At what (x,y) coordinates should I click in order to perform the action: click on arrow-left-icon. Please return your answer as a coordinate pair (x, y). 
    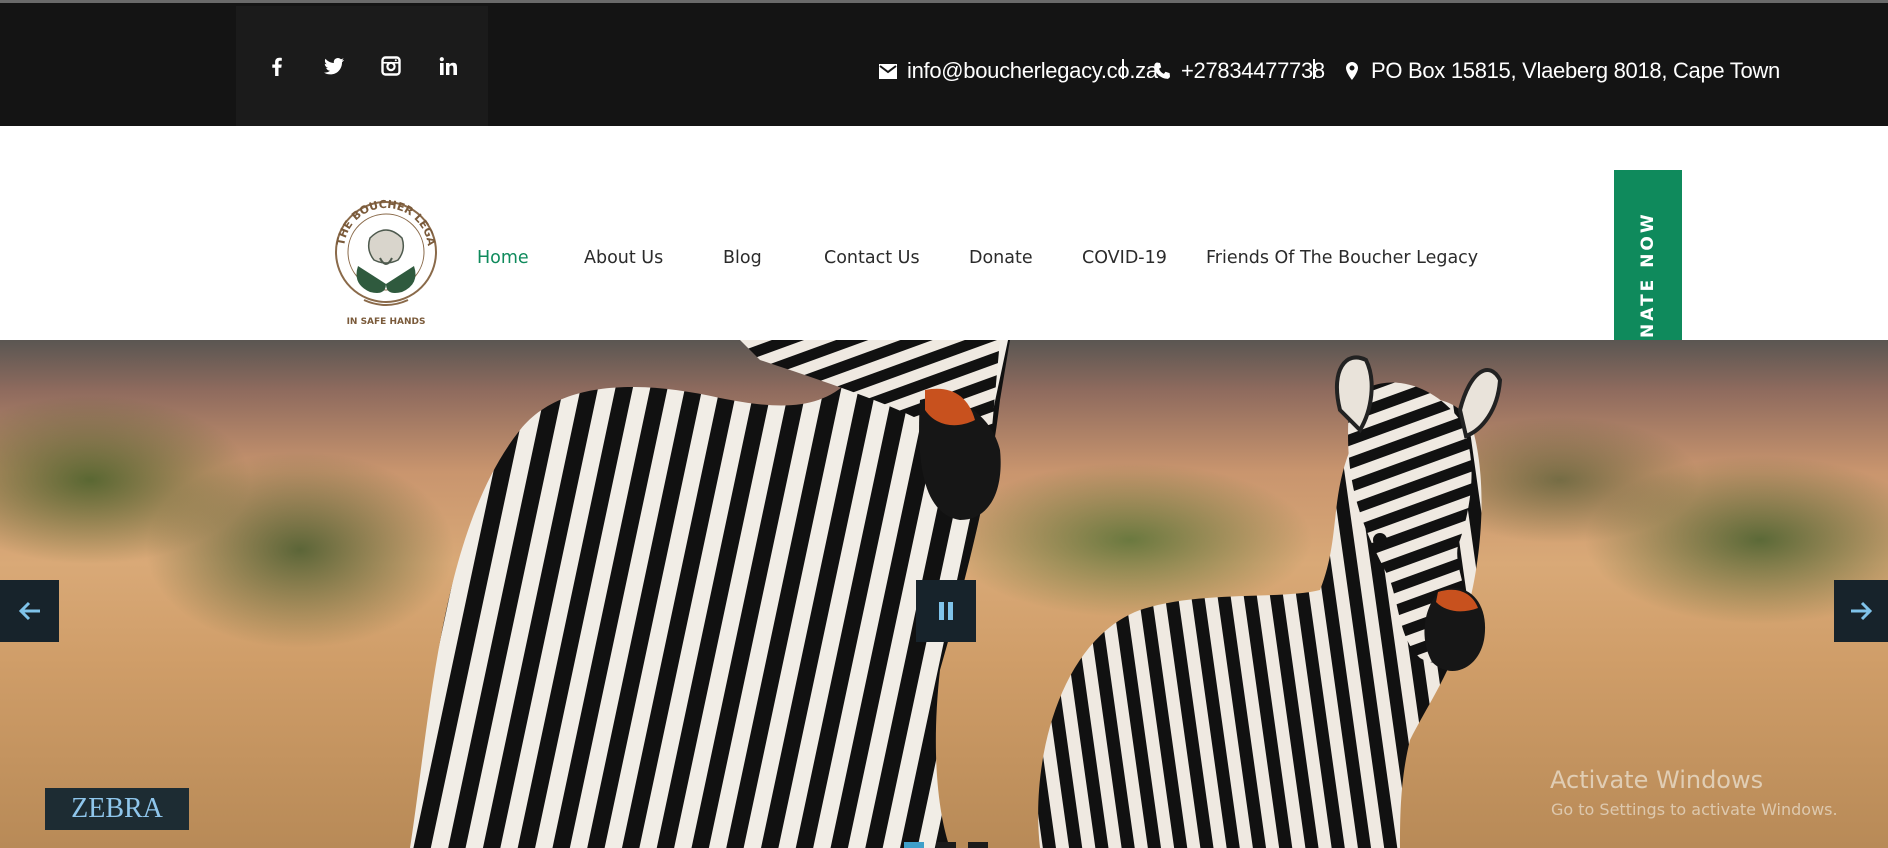
    Looking at the image, I should click on (29, 611).